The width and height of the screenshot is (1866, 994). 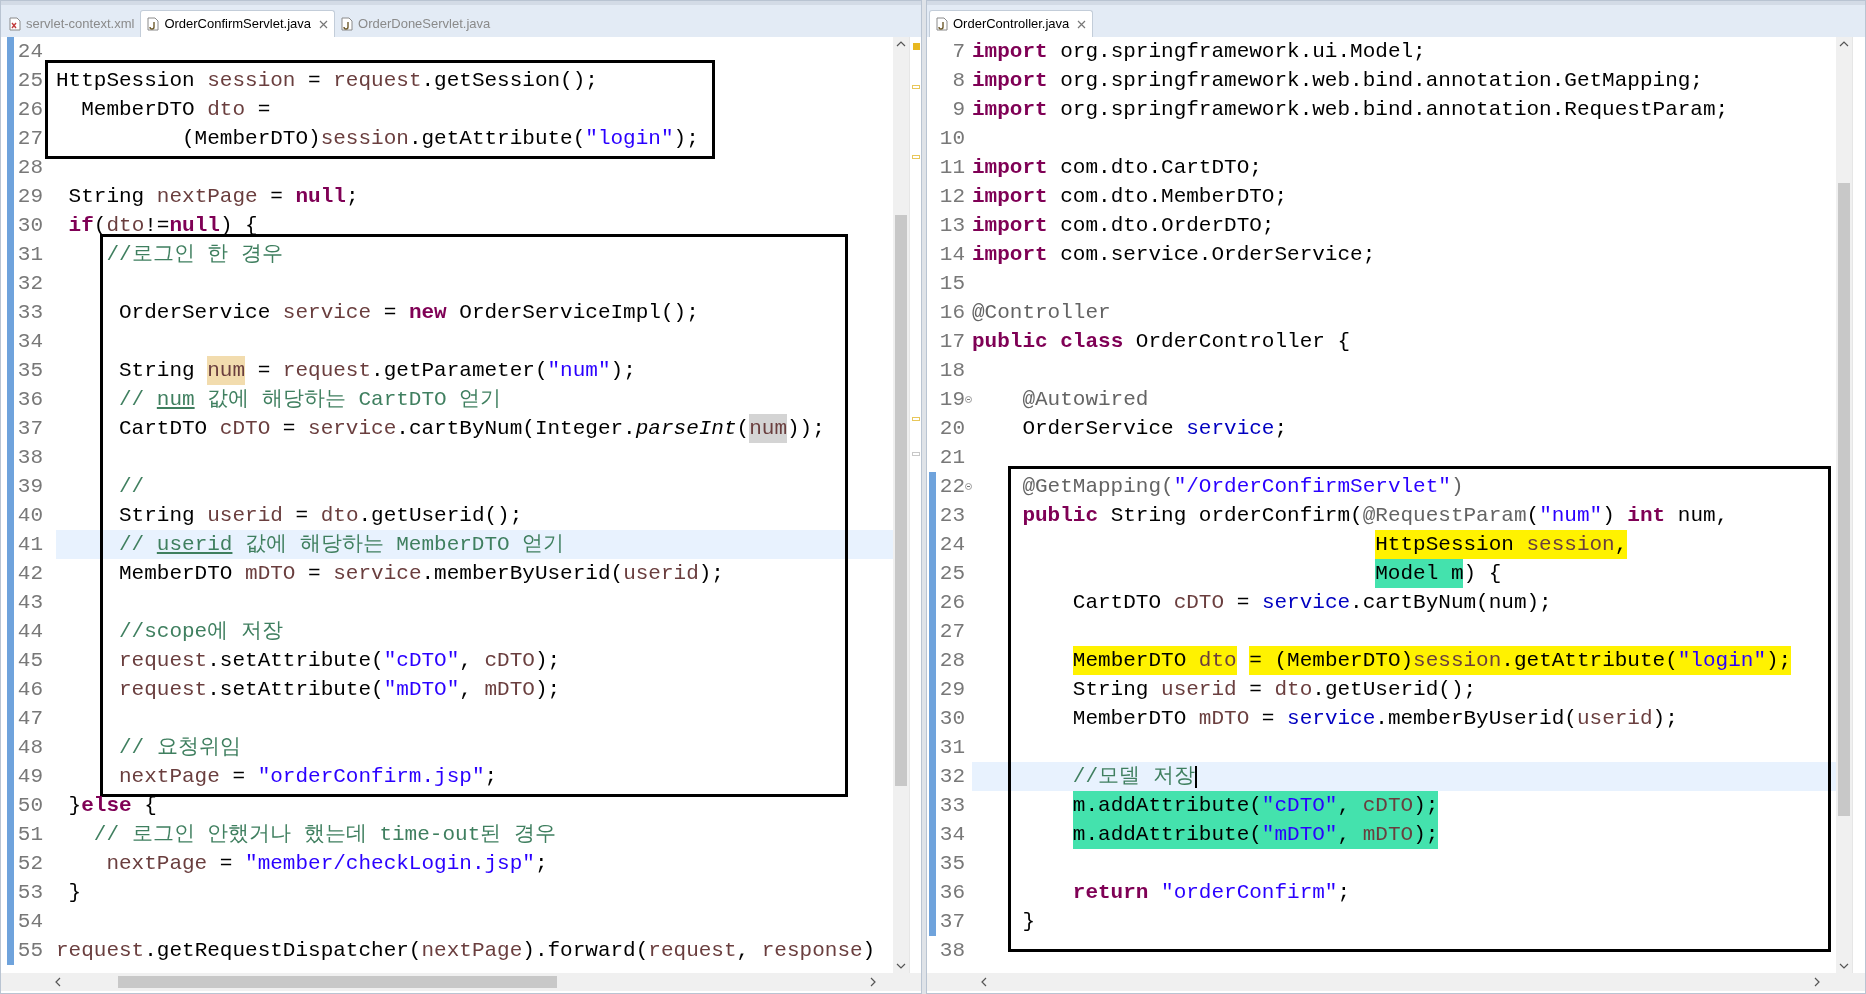 What do you see at coordinates (951, 313) in the screenshot?
I see `line-number: 16` at bounding box center [951, 313].